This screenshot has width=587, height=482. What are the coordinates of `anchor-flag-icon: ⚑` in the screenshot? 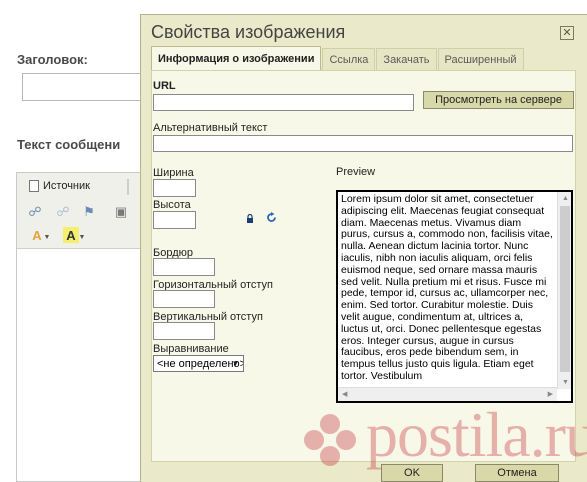 It's located at (89, 211).